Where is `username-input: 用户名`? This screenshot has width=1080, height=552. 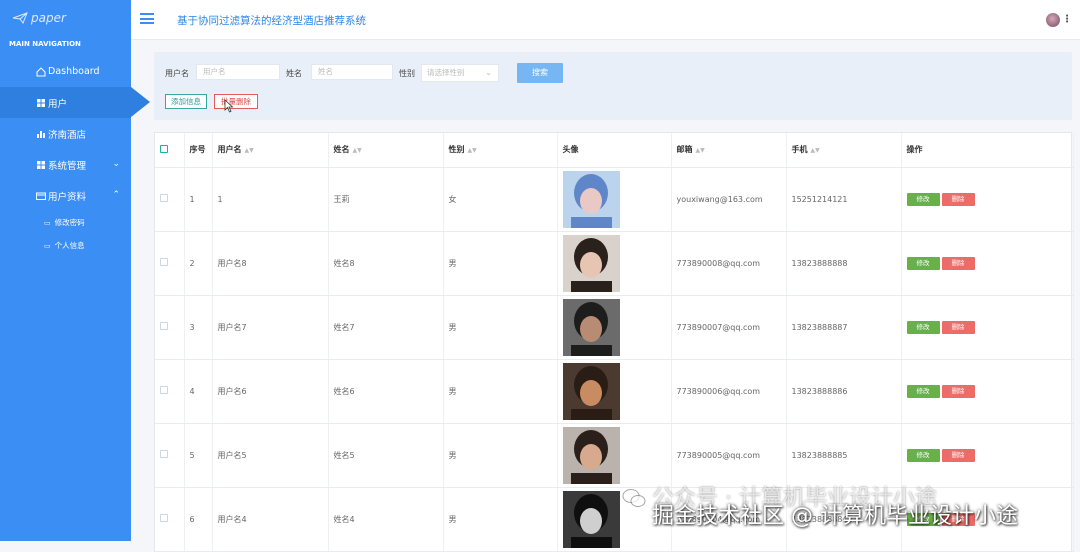
username-input: 用户名 is located at coordinates (238, 72).